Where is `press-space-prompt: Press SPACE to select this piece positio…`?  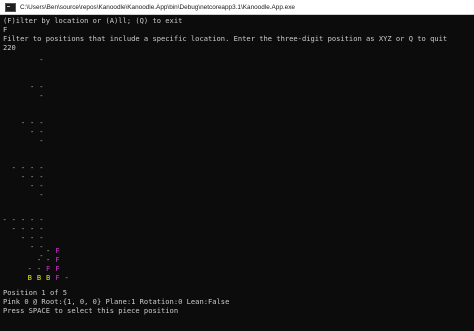 press-space-prompt: Press SPACE to select this piece positio… is located at coordinates (91, 310).